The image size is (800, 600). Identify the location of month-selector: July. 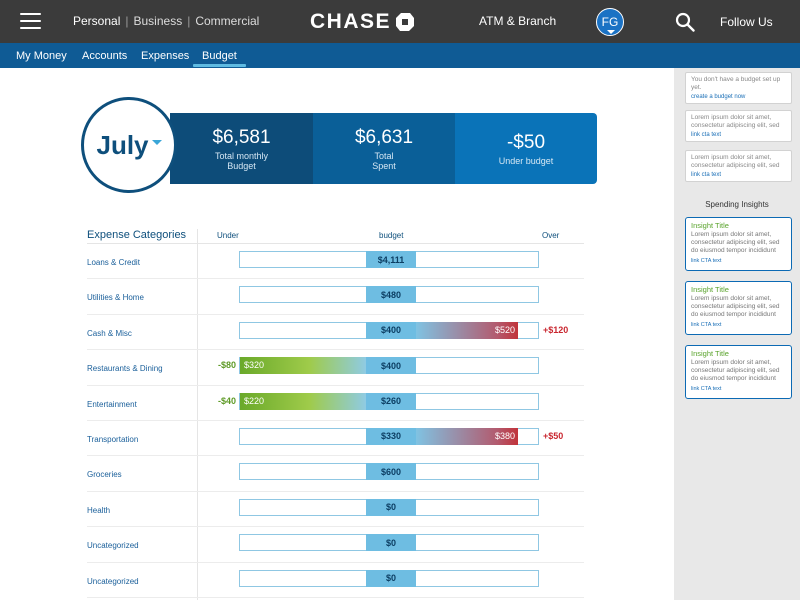
(129, 145).